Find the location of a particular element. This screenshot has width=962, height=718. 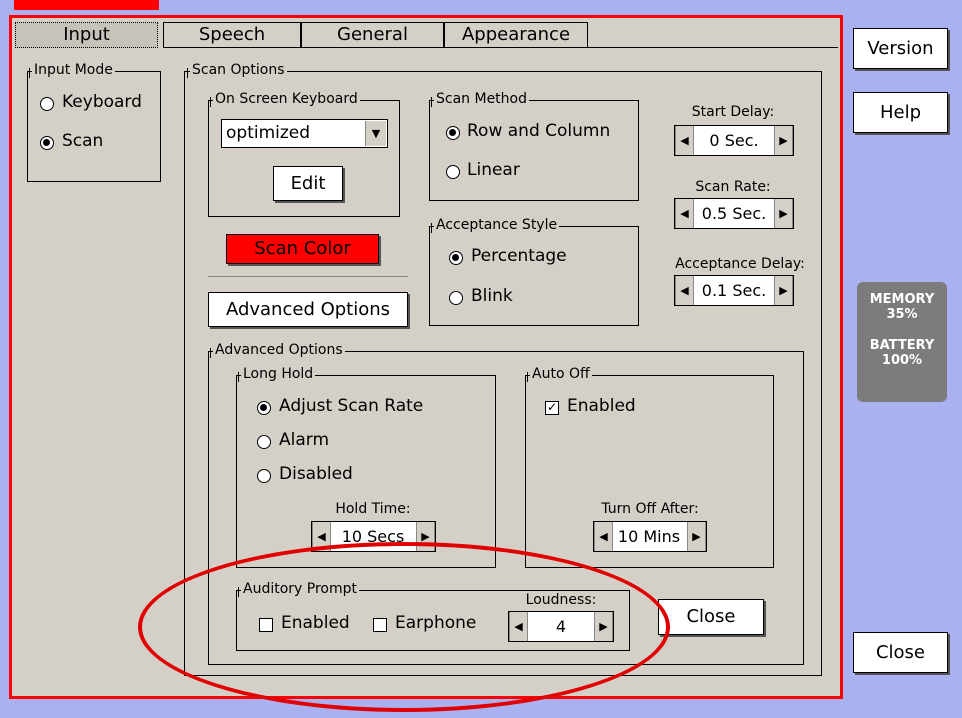

memory-label: MEMORY is located at coordinates (902, 299).